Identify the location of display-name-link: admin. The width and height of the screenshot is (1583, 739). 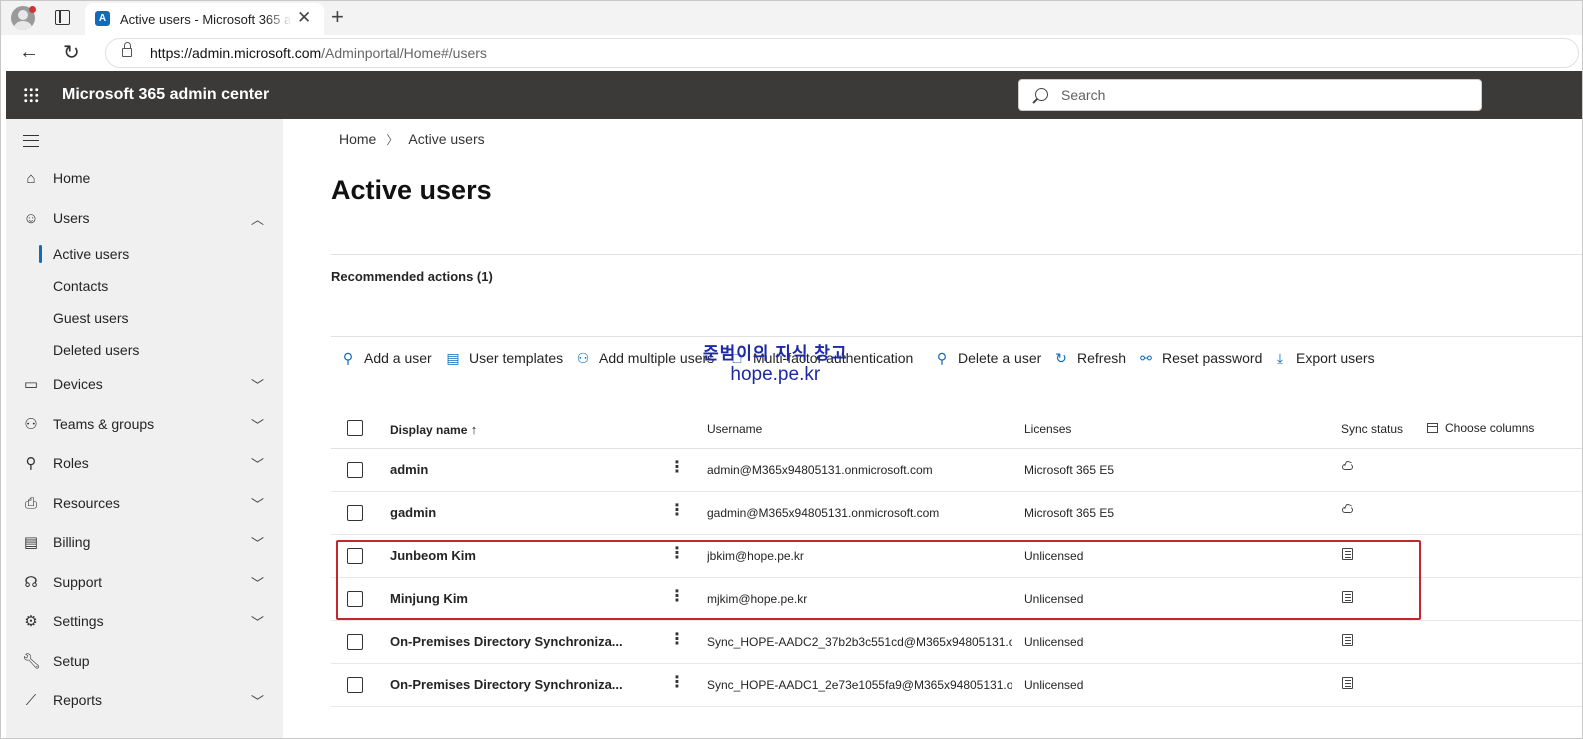
(409, 469).